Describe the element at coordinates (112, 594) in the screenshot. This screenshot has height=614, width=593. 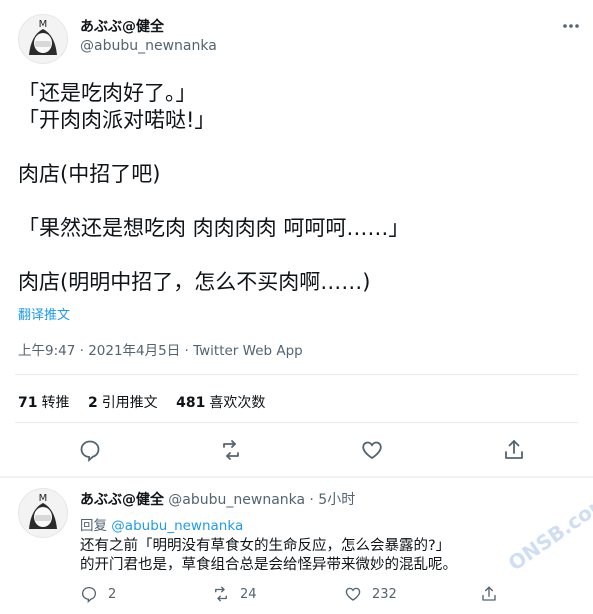
I see `reply-count: 2` at that location.